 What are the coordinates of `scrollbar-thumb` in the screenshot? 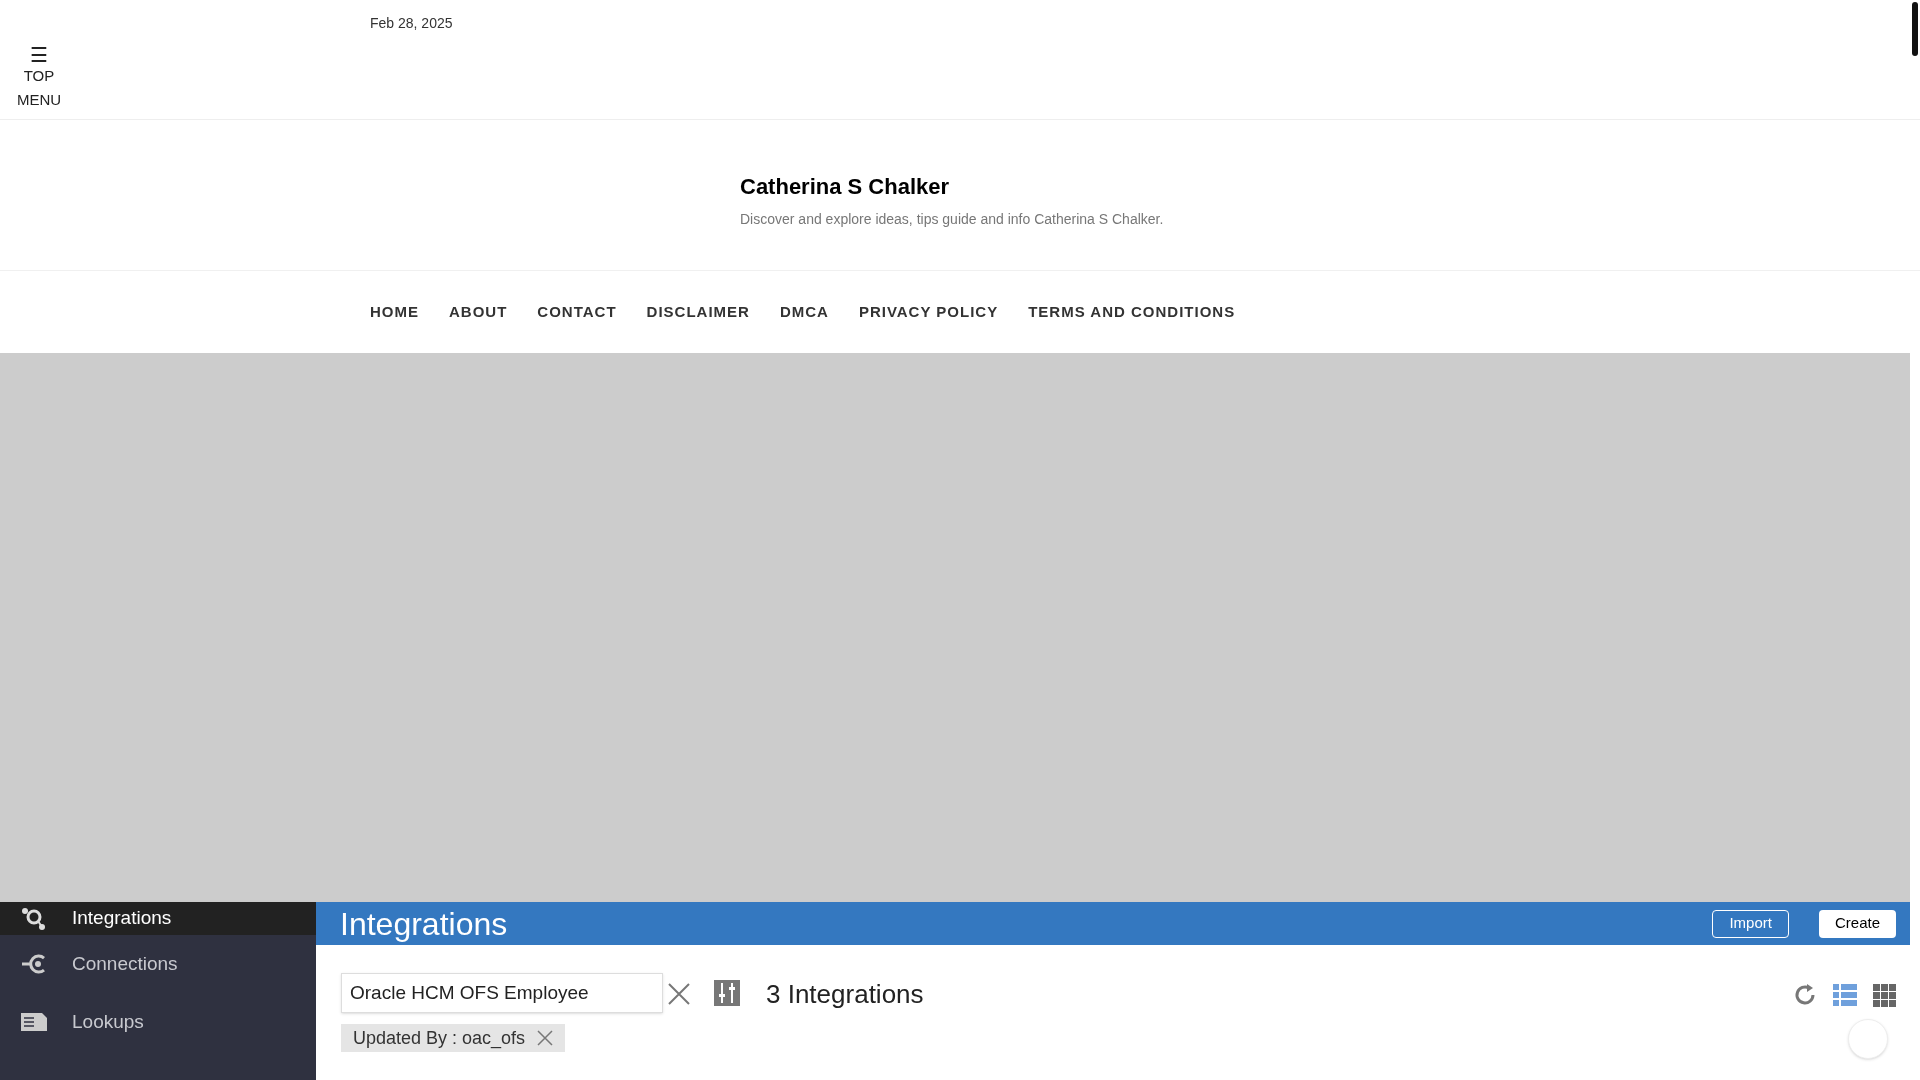 It's located at (1915, 29).